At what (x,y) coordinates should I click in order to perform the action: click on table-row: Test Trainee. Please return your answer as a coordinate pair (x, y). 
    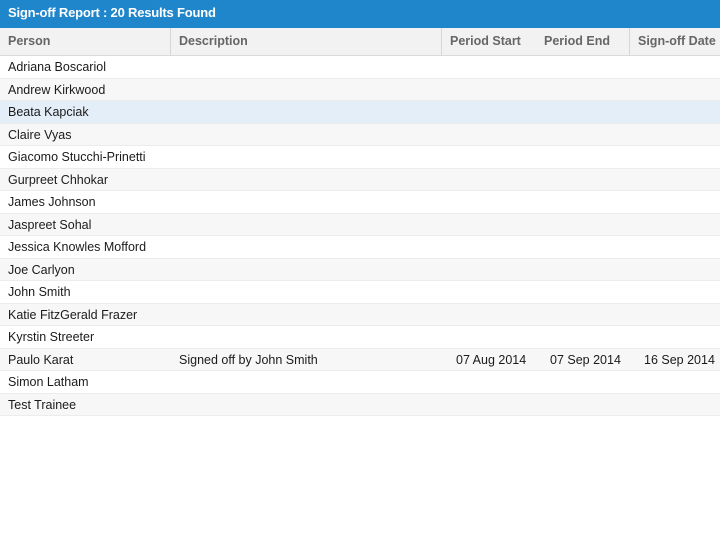
    Looking at the image, I should click on (360, 404).